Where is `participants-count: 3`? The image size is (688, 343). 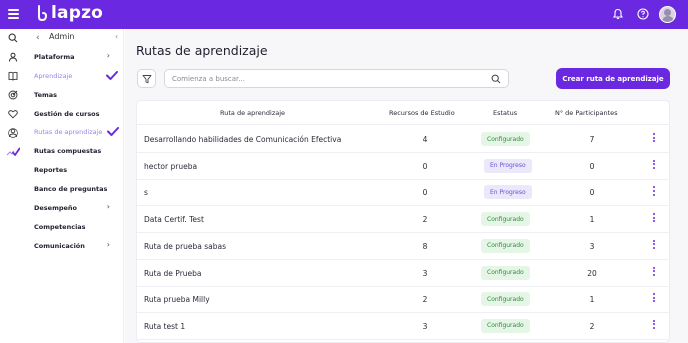 participants-count: 3 is located at coordinates (592, 246).